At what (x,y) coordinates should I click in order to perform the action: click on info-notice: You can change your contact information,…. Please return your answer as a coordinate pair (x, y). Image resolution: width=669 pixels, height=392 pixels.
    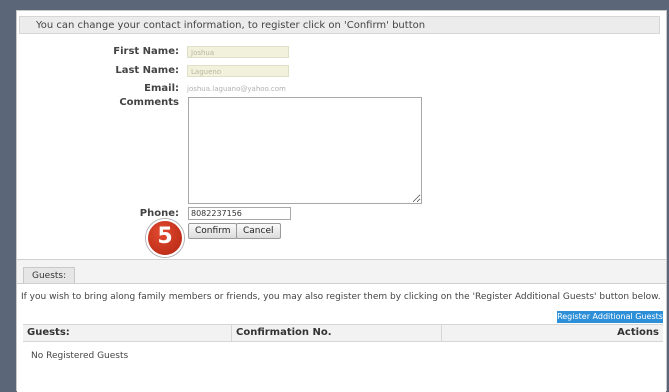
    Looking at the image, I should click on (339, 25).